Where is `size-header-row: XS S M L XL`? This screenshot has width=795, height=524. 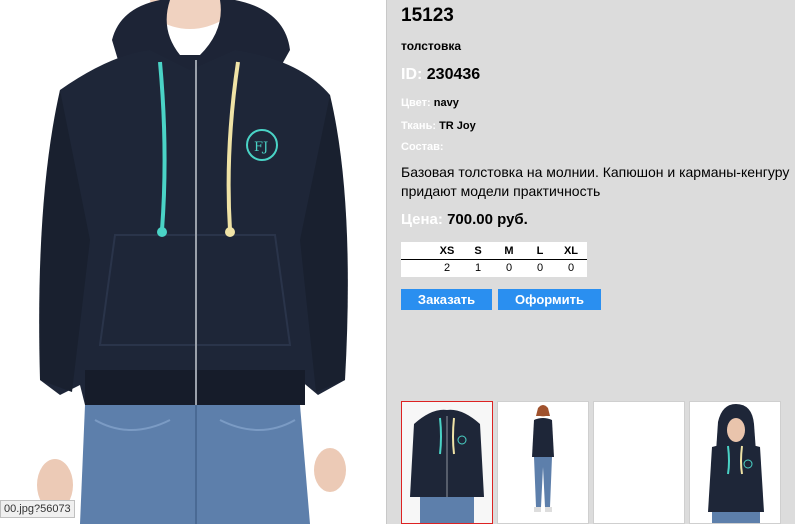 size-header-row: XS S M L XL is located at coordinates (494, 251).